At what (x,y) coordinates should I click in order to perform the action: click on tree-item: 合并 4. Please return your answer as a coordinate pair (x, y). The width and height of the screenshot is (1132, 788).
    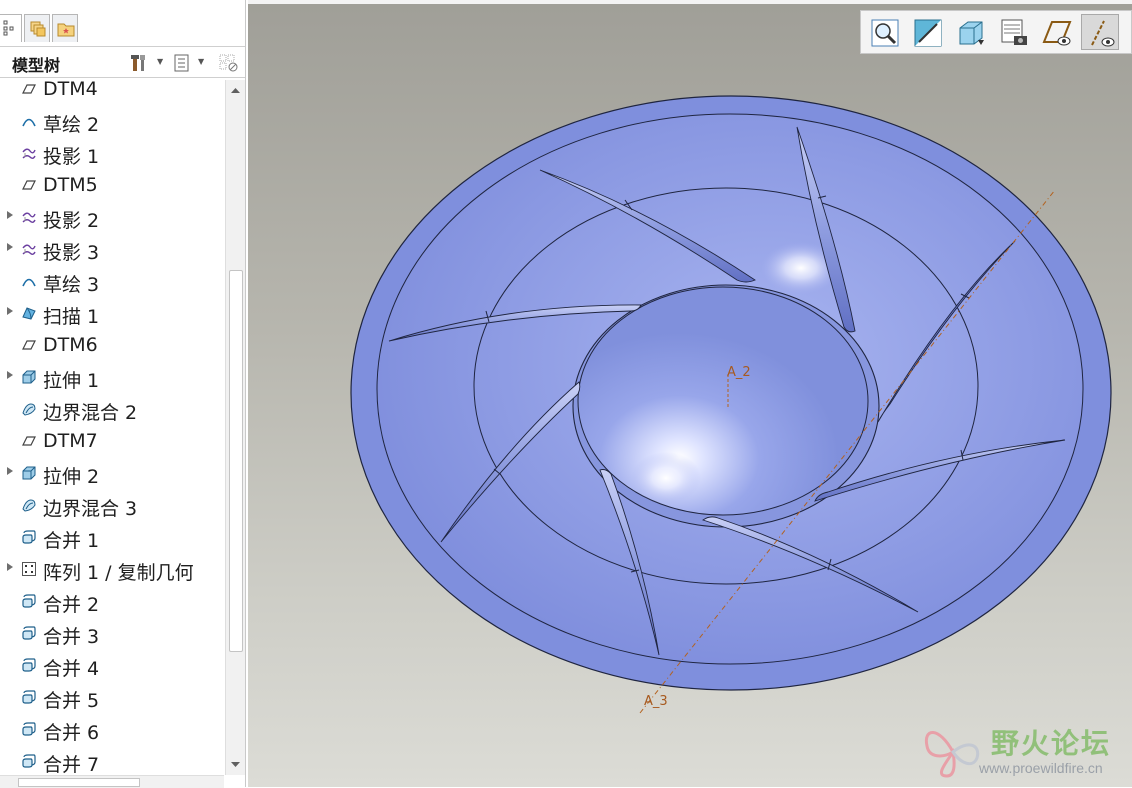
    Looking at the image, I should click on (112, 664).